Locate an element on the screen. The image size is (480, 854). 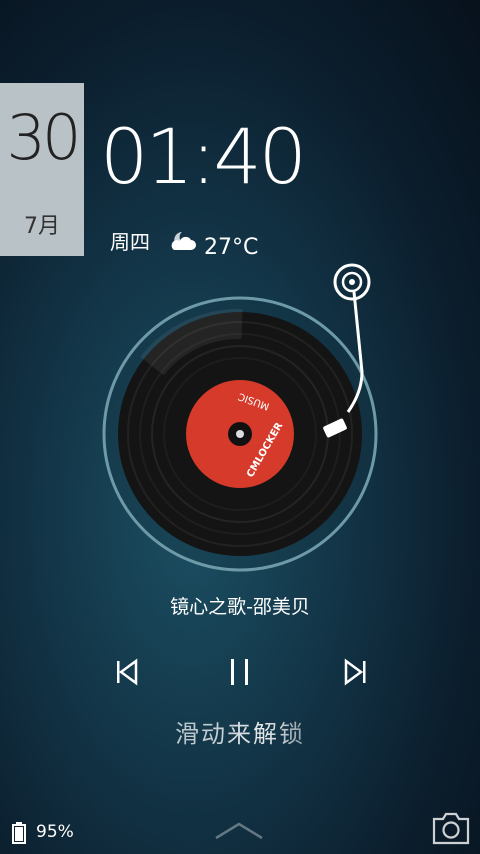
previous-track-button is located at coordinates (126, 672).